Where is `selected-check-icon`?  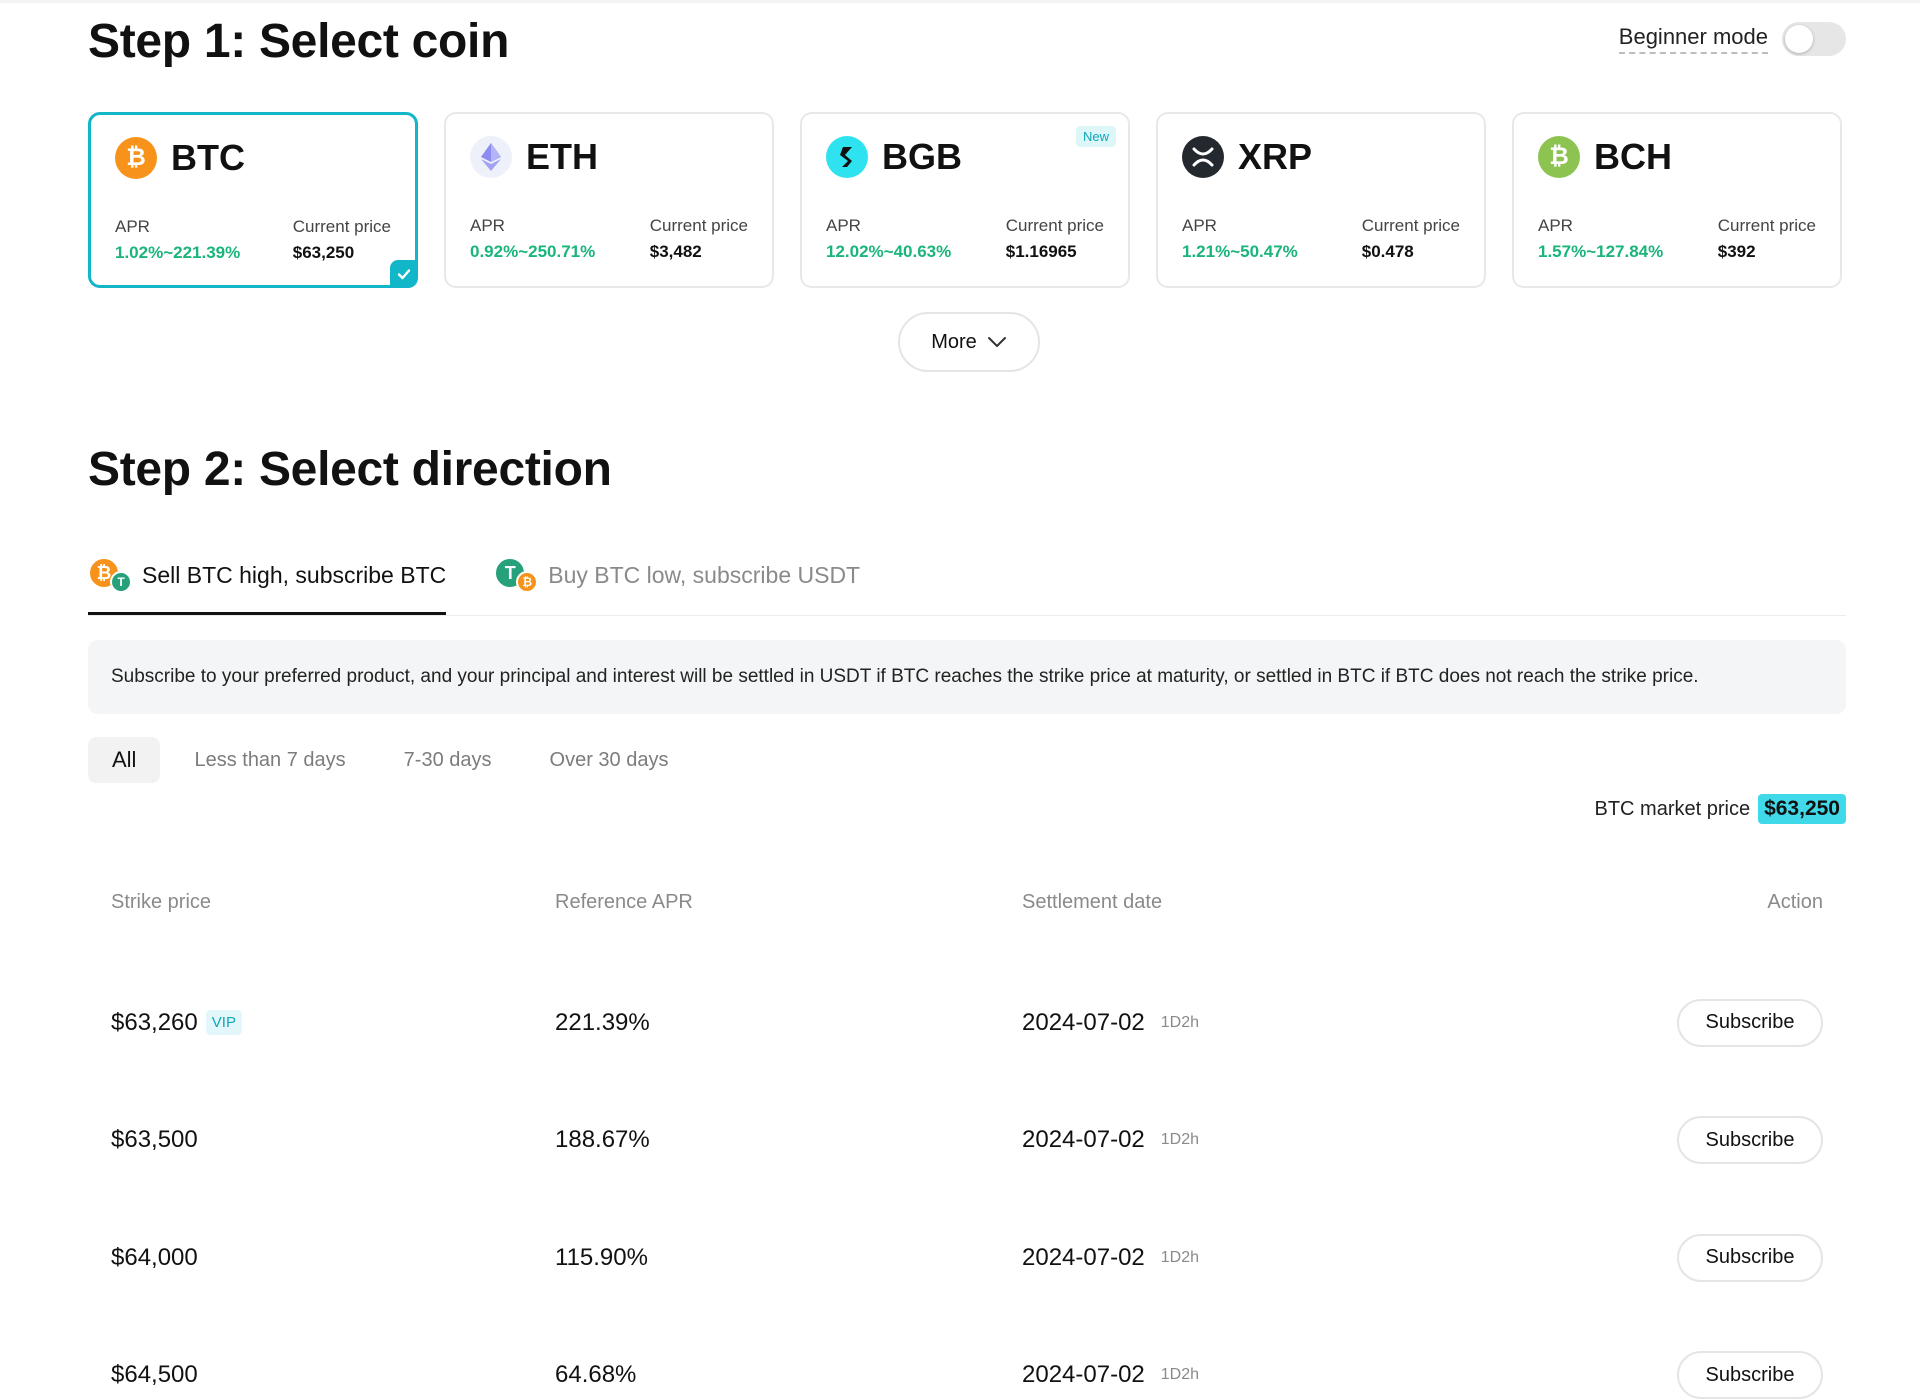 selected-check-icon is located at coordinates (404, 274).